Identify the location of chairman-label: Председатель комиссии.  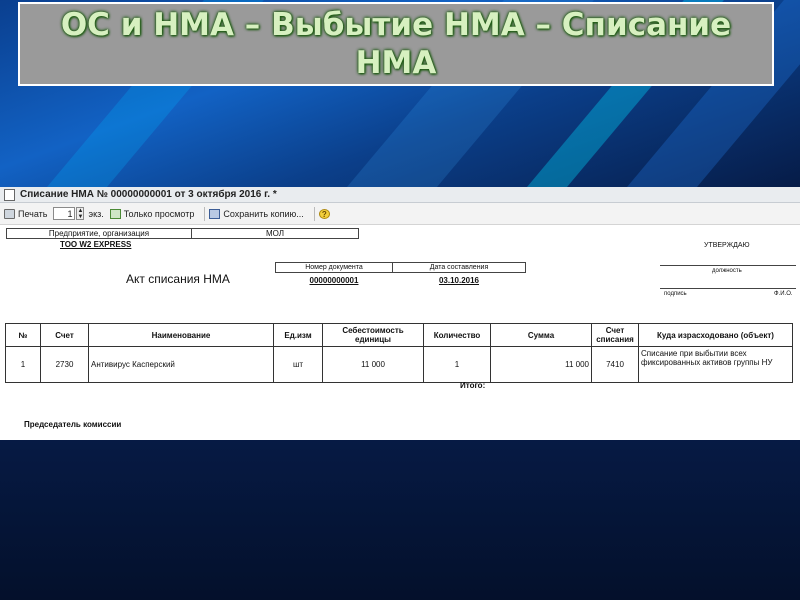
(73, 424).